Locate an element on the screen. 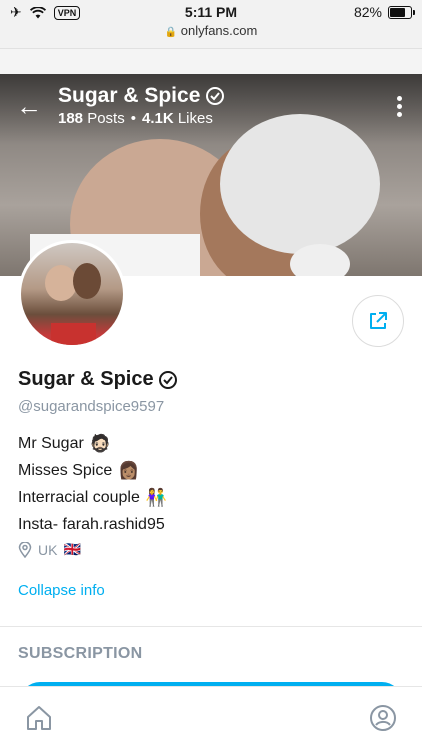 The image size is (422, 751). back-button: ← is located at coordinates (29, 106).